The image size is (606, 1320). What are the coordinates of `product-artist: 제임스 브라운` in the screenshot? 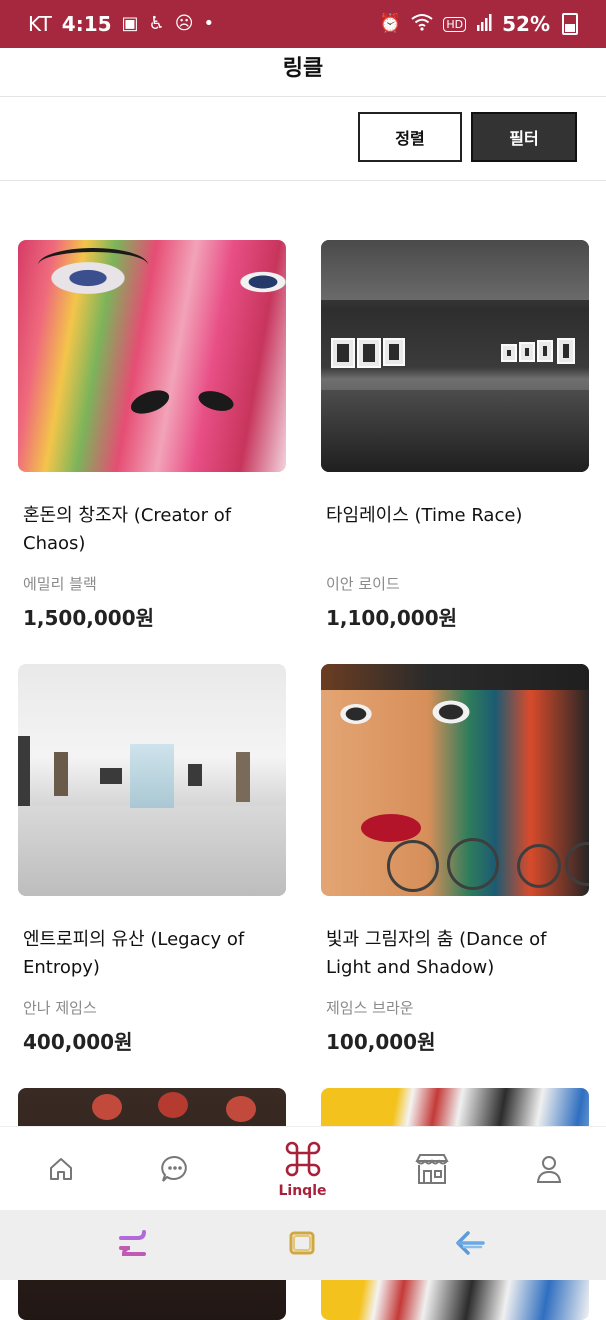 It's located at (370, 1008).